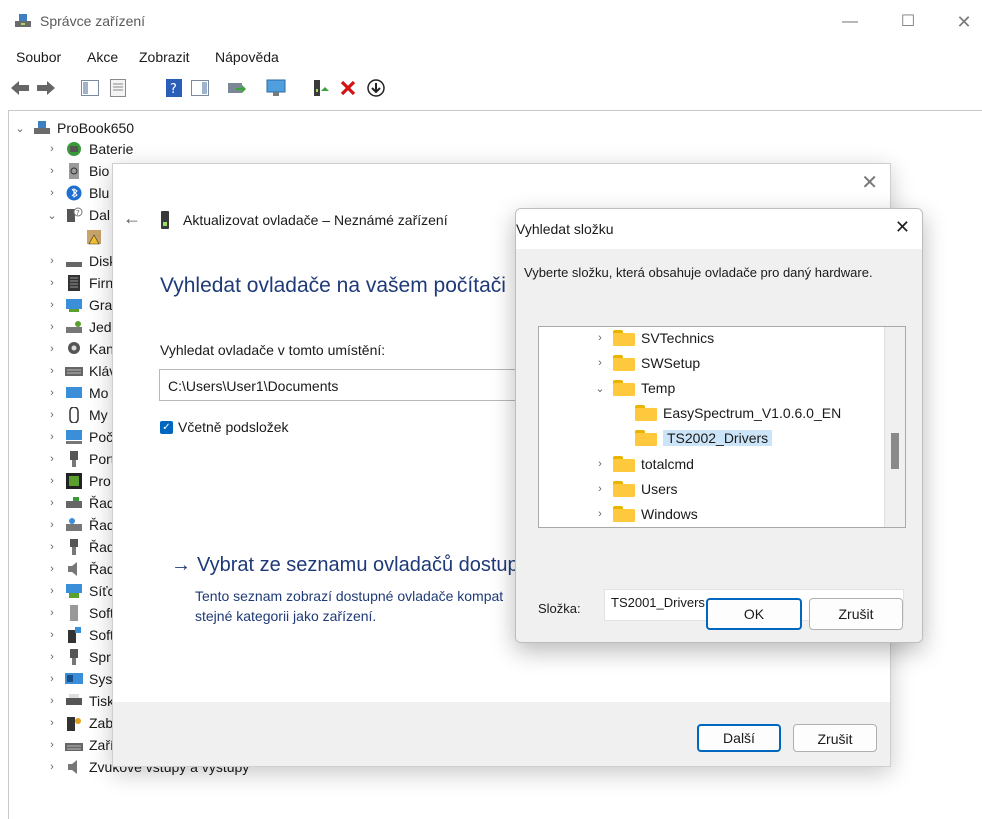 Image resolution: width=982 pixels, height=819 pixels. I want to click on folder-item: › Windows, so click(645, 514).